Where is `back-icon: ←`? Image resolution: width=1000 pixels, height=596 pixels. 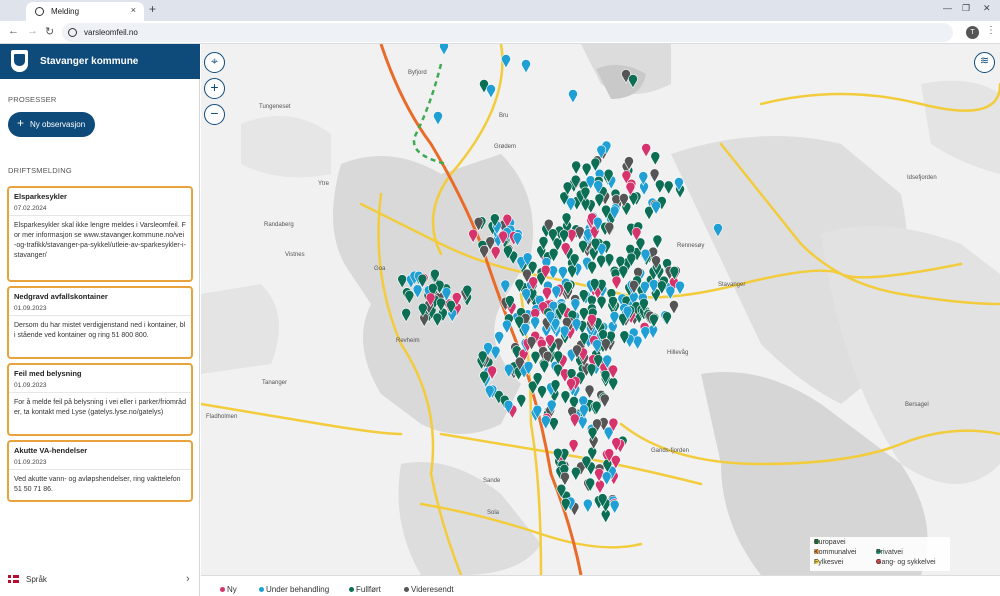 back-icon: ← is located at coordinates (13, 31).